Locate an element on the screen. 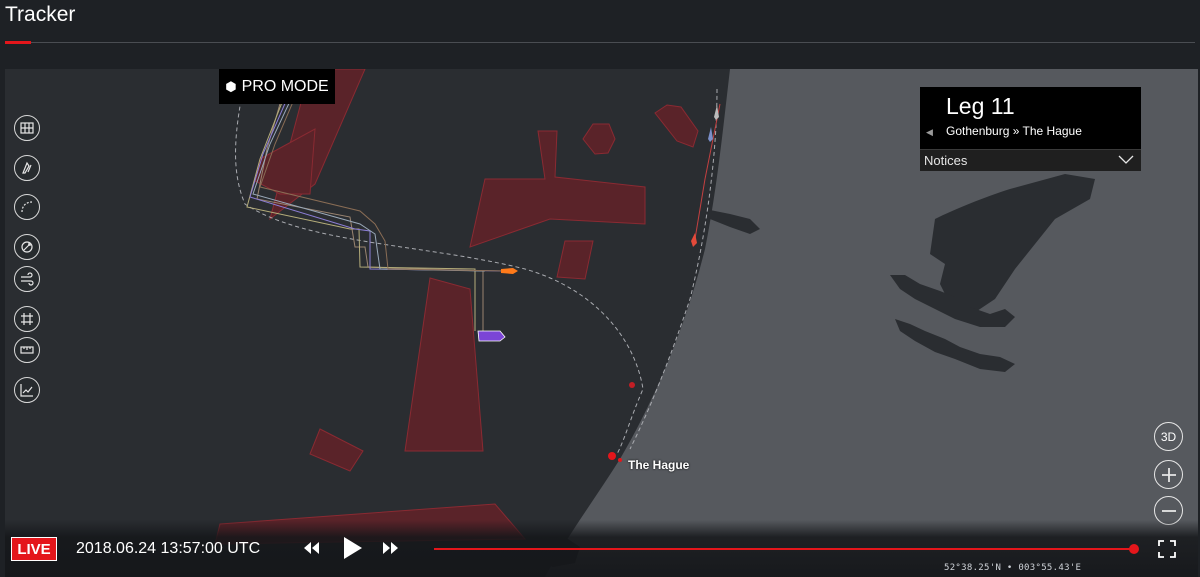  chart-button is located at coordinates (27, 390).